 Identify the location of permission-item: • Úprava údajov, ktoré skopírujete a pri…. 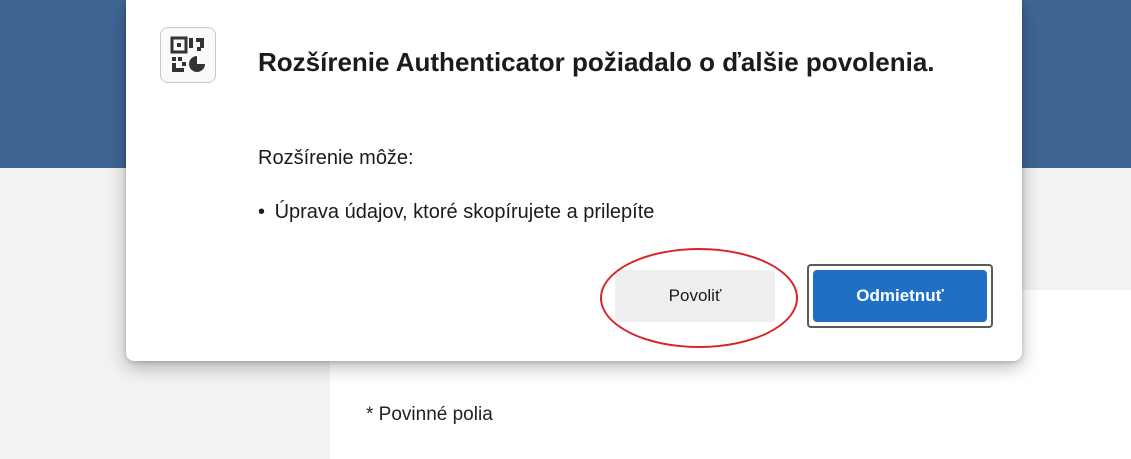
(456, 212).